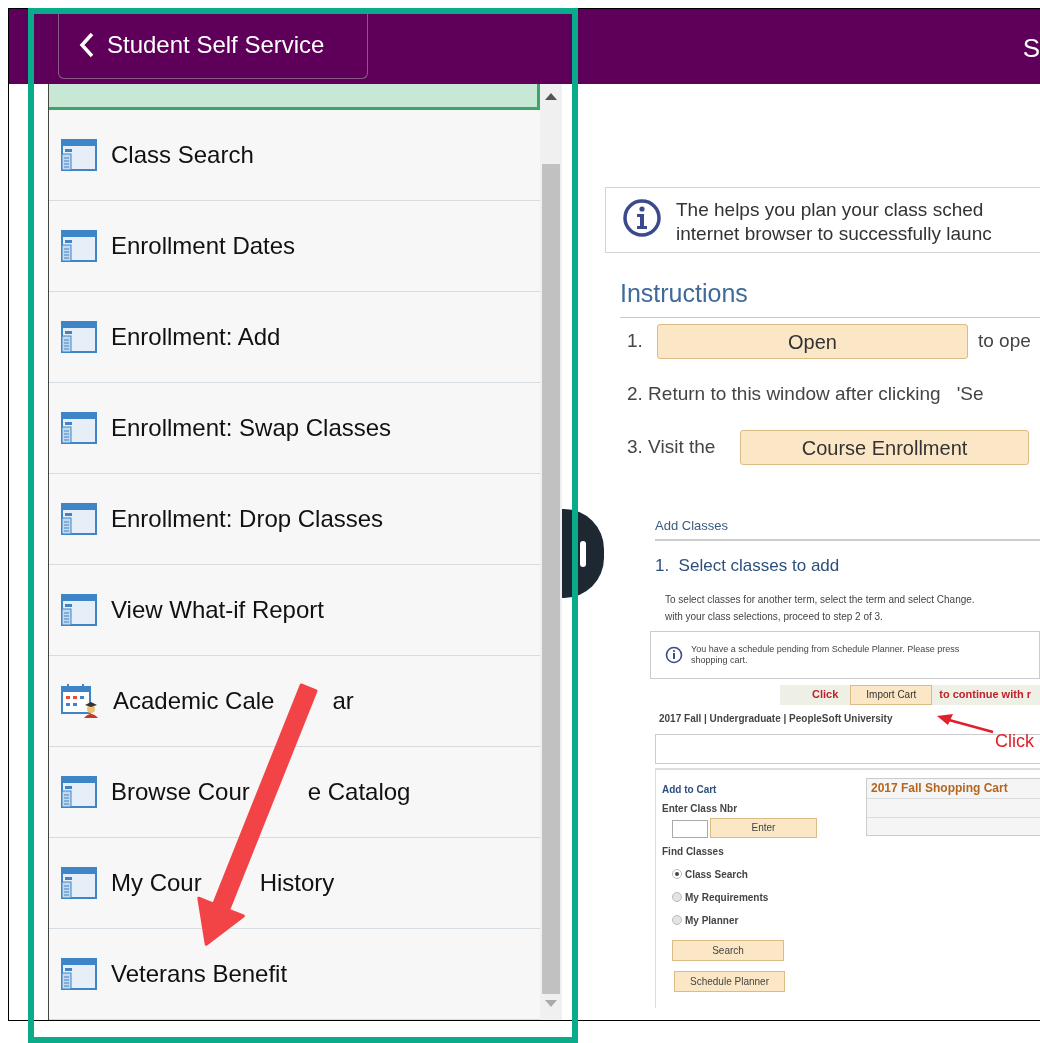  Describe the element at coordinates (985, 695) in the screenshot. I see `instruction-text: to continue with r` at that location.